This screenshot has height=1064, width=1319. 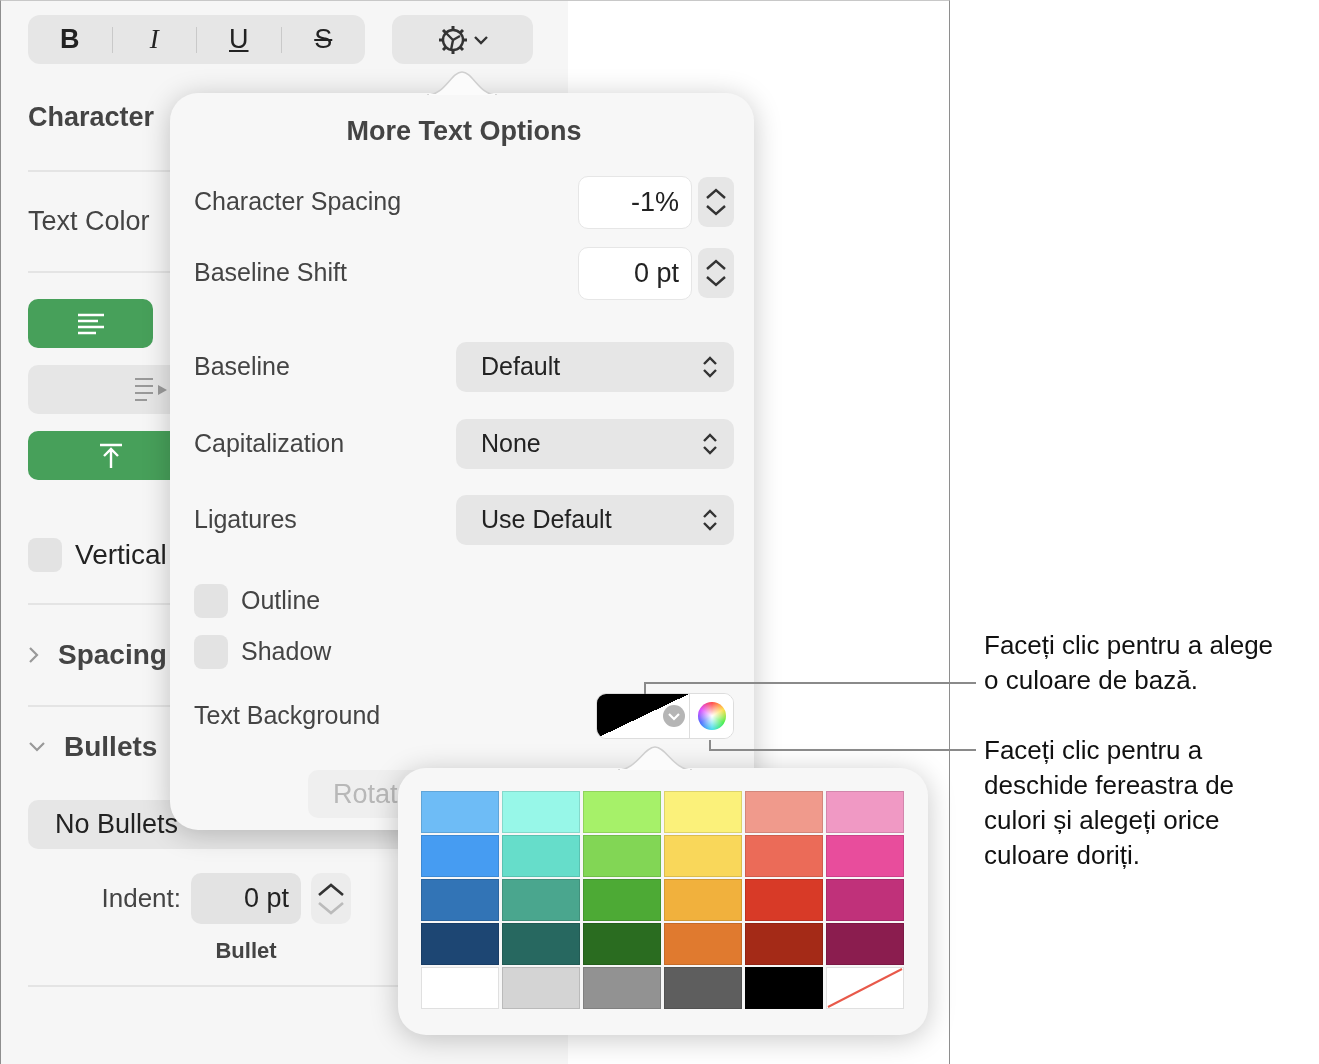 What do you see at coordinates (89, 222) in the screenshot?
I see `section-label: Text Color` at bounding box center [89, 222].